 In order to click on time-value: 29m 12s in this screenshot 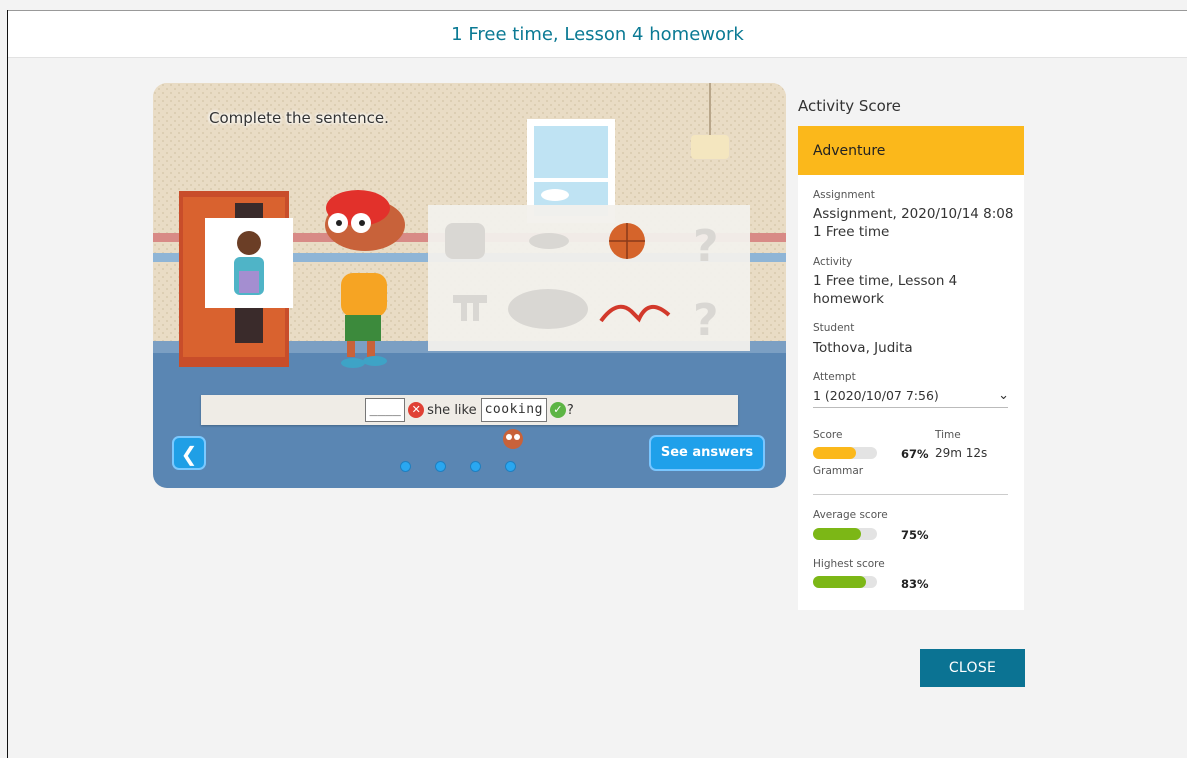, I will do `click(961, 453)`.